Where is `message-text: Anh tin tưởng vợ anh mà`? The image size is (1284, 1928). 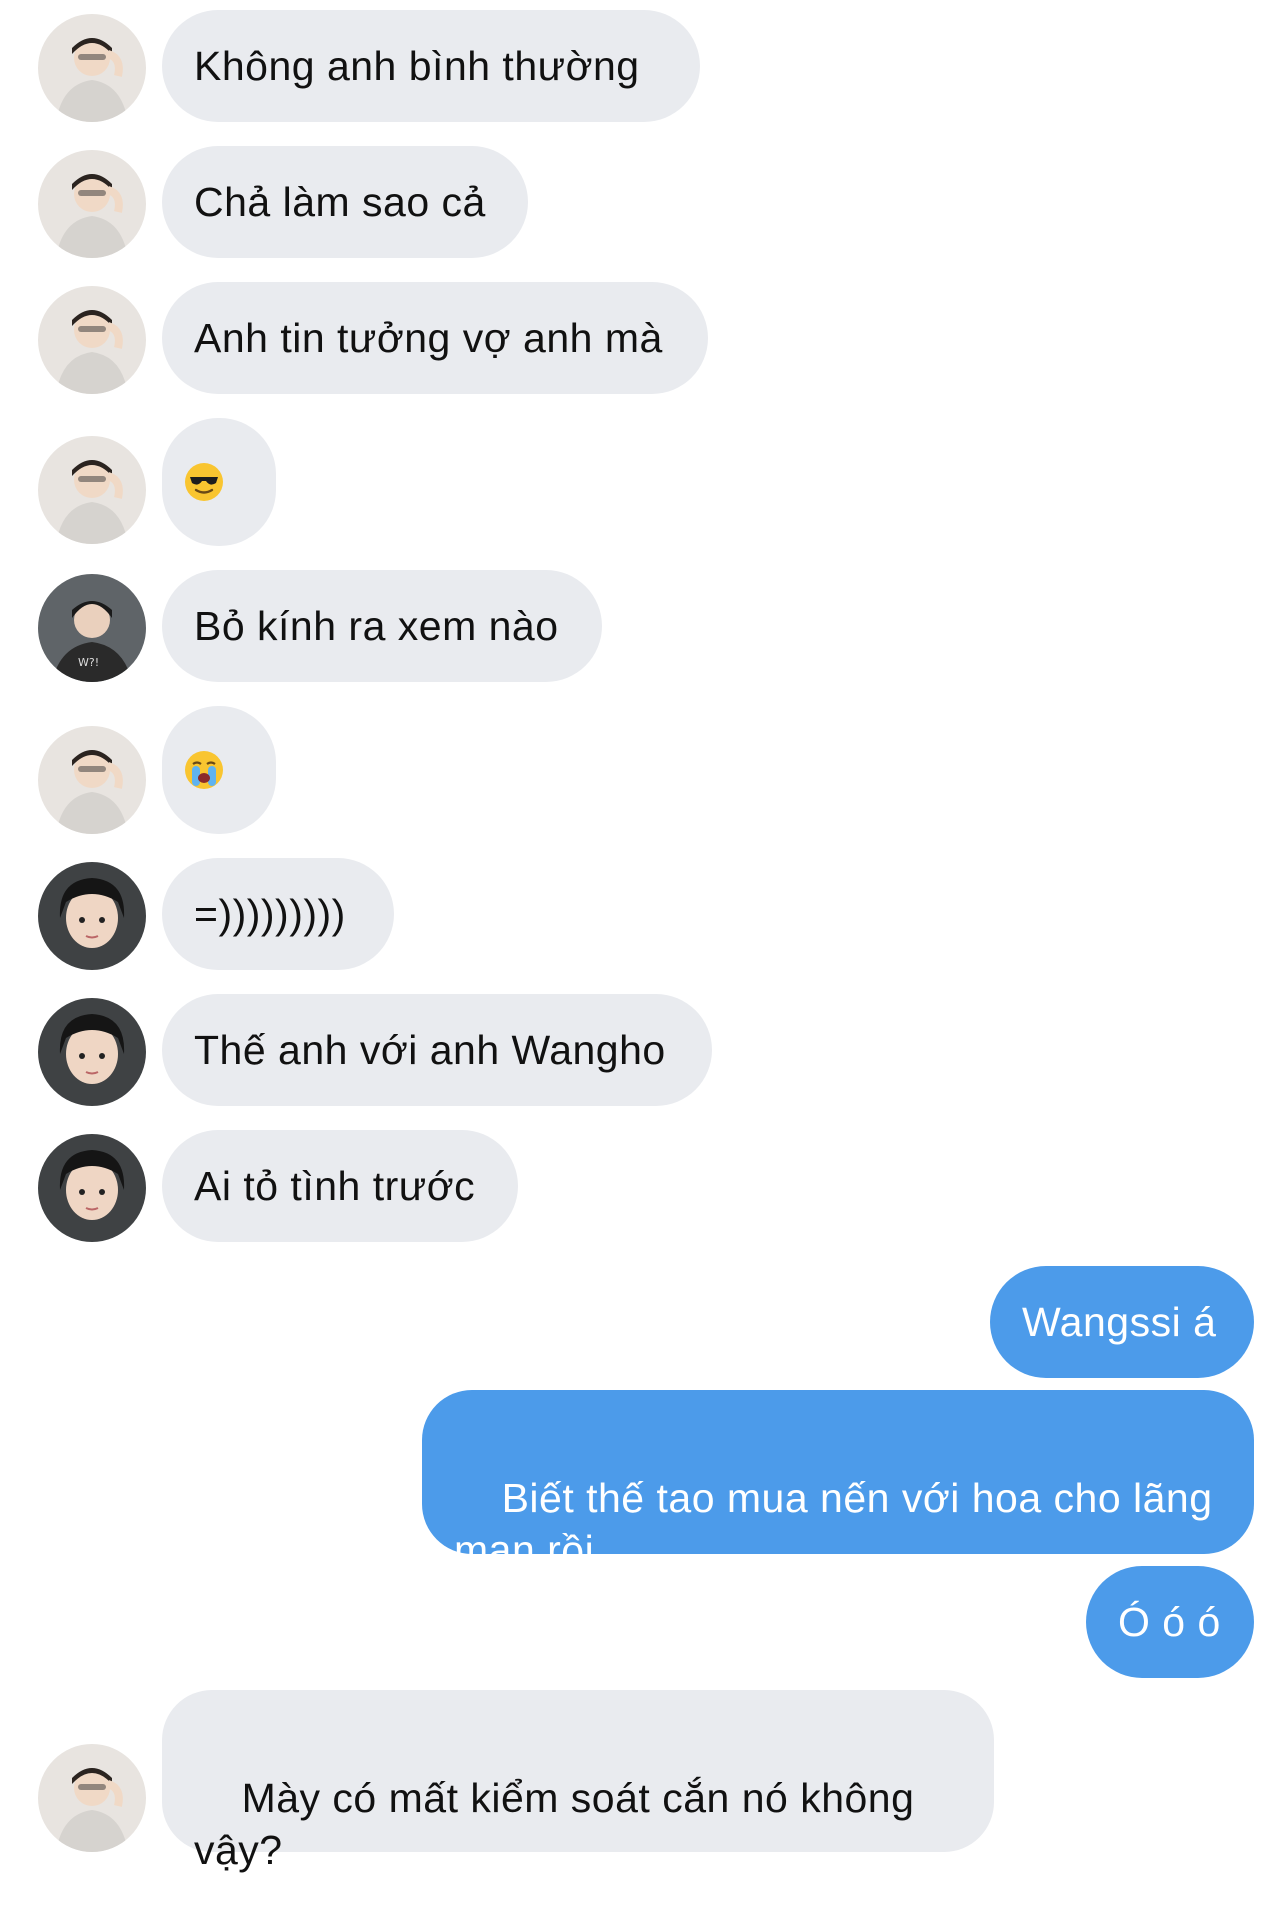 message-text: Anh tin tưởng vợ anh mà is located at coordinates (428, 338).